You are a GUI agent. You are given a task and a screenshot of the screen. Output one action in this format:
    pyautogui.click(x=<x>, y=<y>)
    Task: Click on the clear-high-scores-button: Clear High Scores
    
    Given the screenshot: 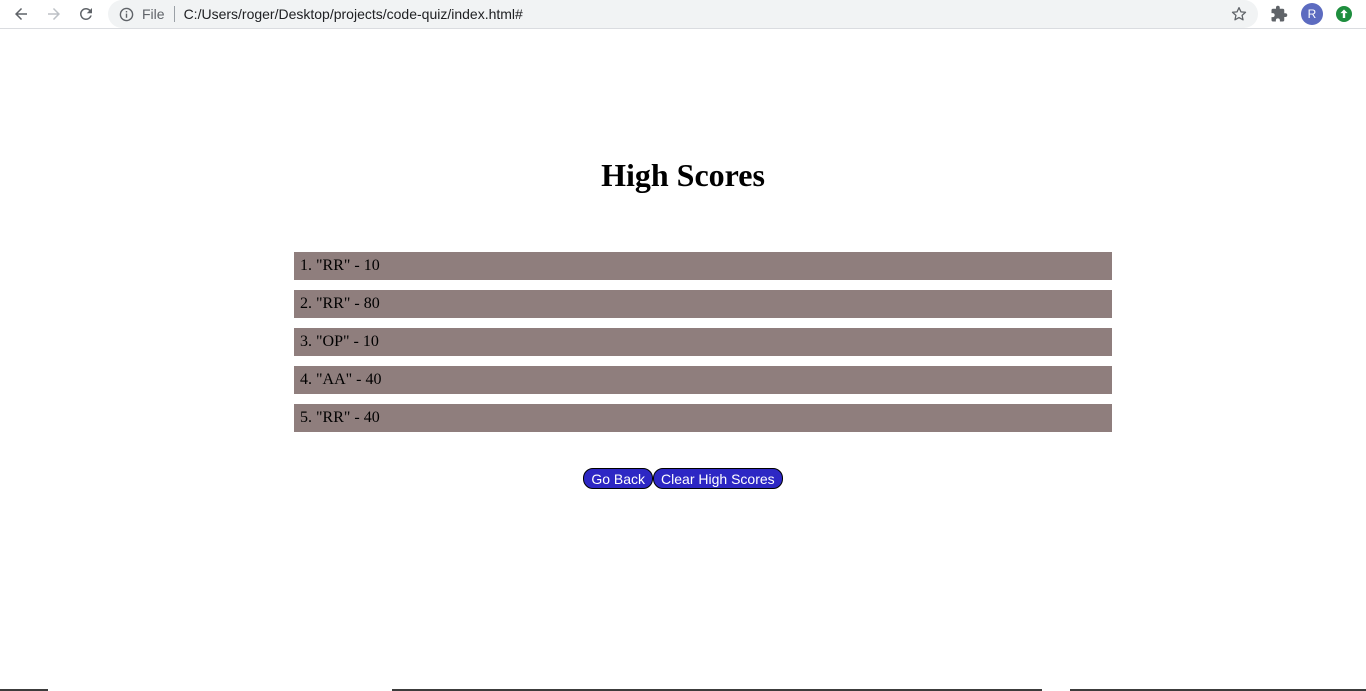 What is the action you would take?
    pyautogui.click(x=718, y=478)
    